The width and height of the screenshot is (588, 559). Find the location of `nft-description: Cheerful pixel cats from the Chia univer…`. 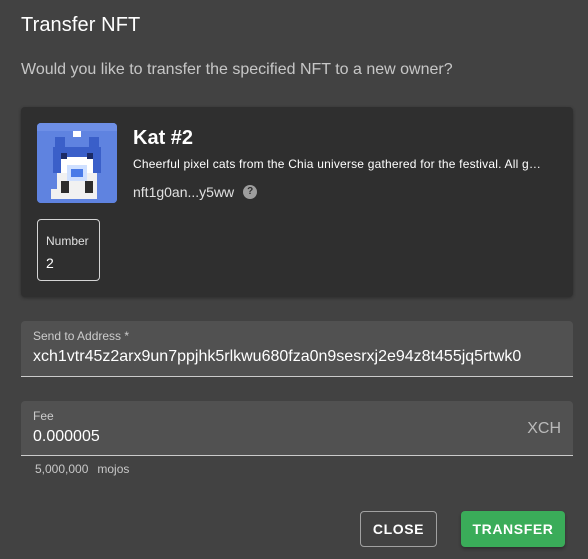

nft-description: Cheerful pixel cats from the Chia univer… is located at coordinates (337, 164).